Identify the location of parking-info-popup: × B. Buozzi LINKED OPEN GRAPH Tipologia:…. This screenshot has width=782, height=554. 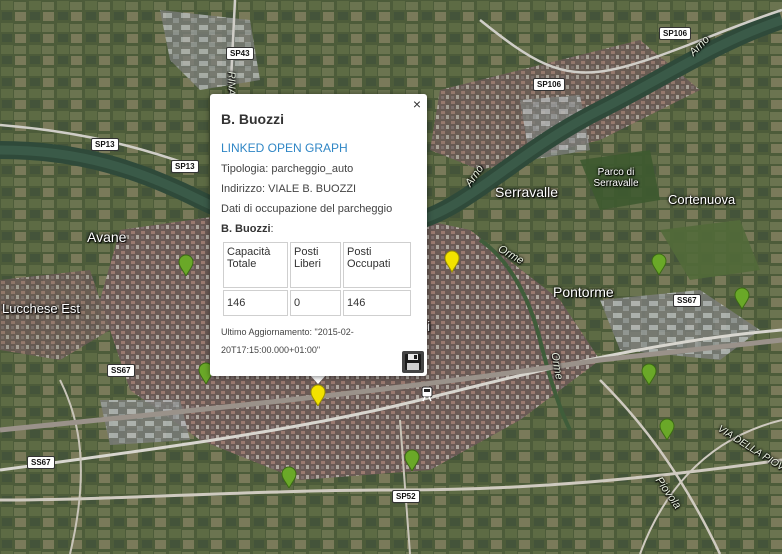
(318, 235).